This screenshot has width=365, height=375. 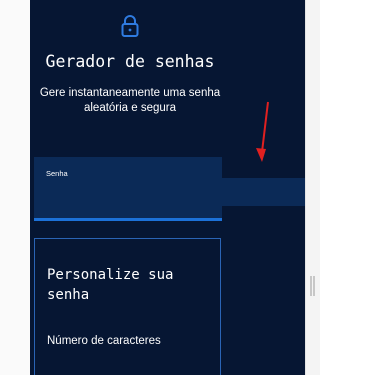 I want to click on page-right-blank, so click(x=342, y=187).